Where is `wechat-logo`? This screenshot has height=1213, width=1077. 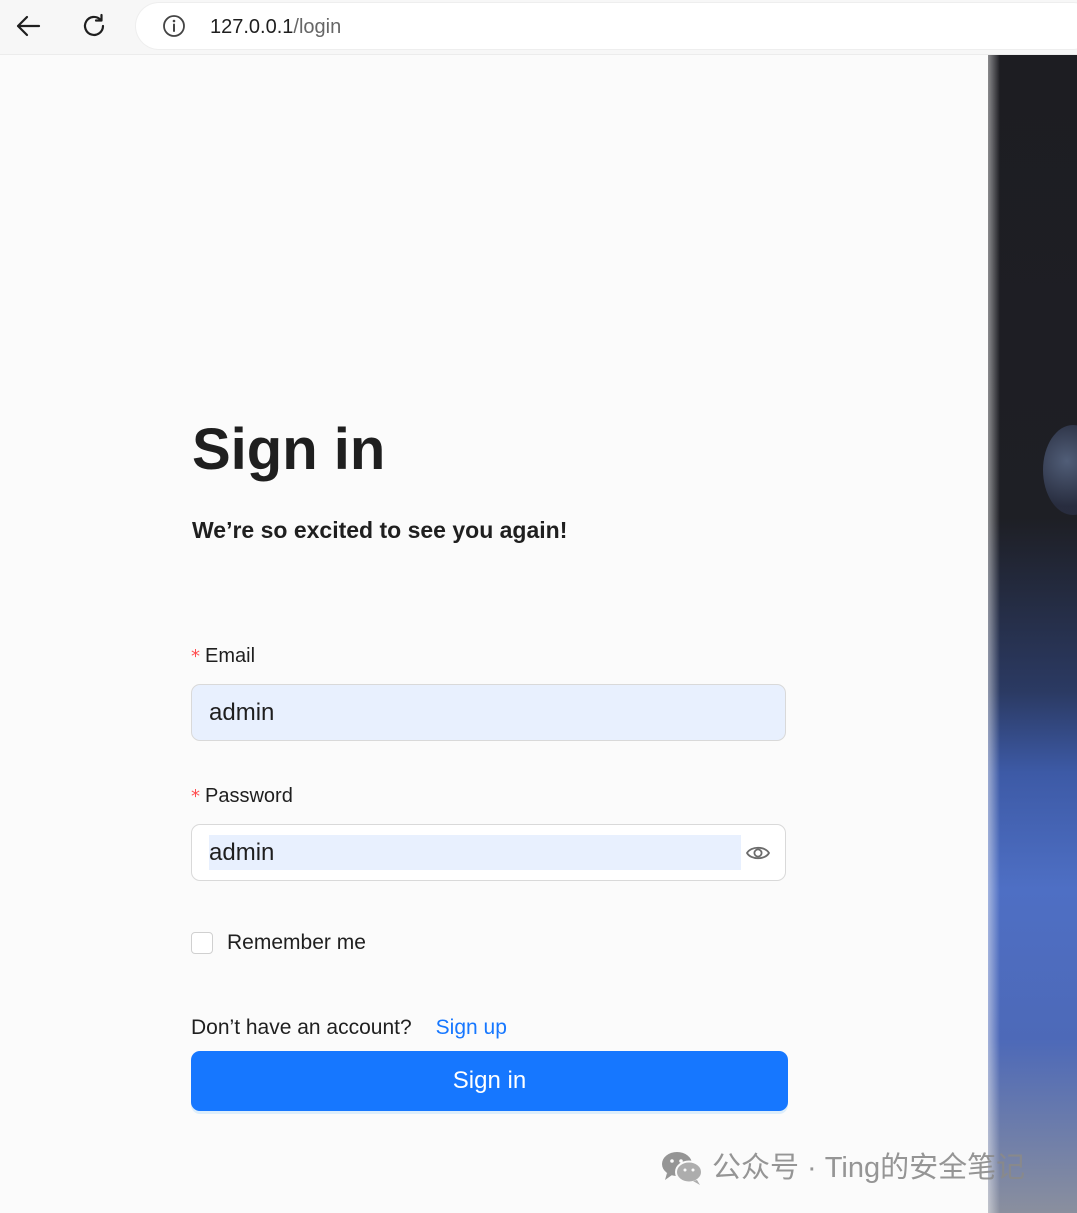 wechat-logo is located at coordinates (682, 1168).